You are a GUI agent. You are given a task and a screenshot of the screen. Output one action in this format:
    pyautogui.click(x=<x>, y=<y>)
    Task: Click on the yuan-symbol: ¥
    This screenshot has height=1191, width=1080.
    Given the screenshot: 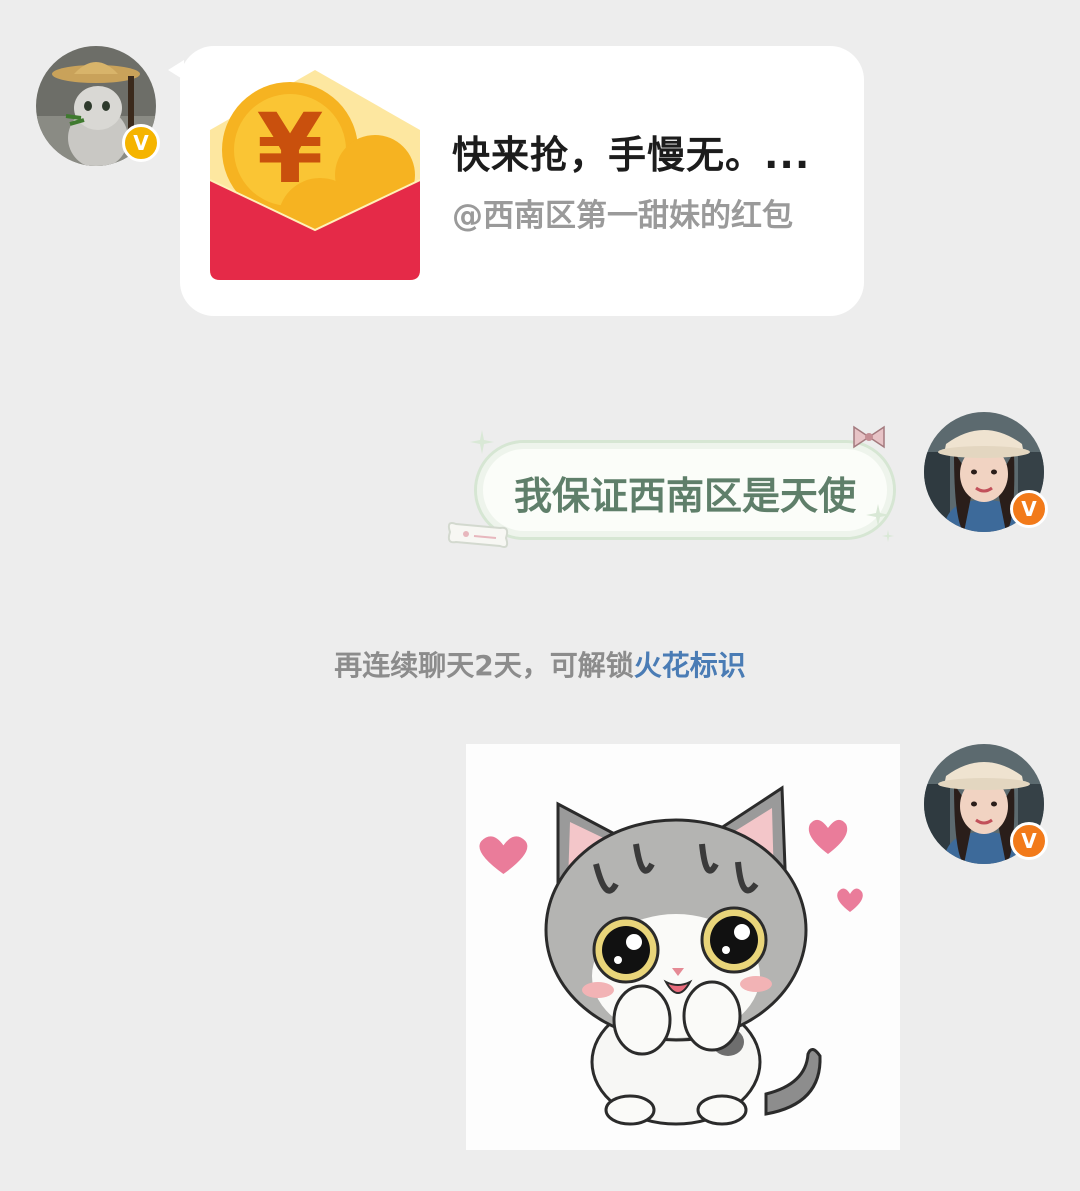 What is the action you would take?
    pyautogui.click(x=290, y=149)
    